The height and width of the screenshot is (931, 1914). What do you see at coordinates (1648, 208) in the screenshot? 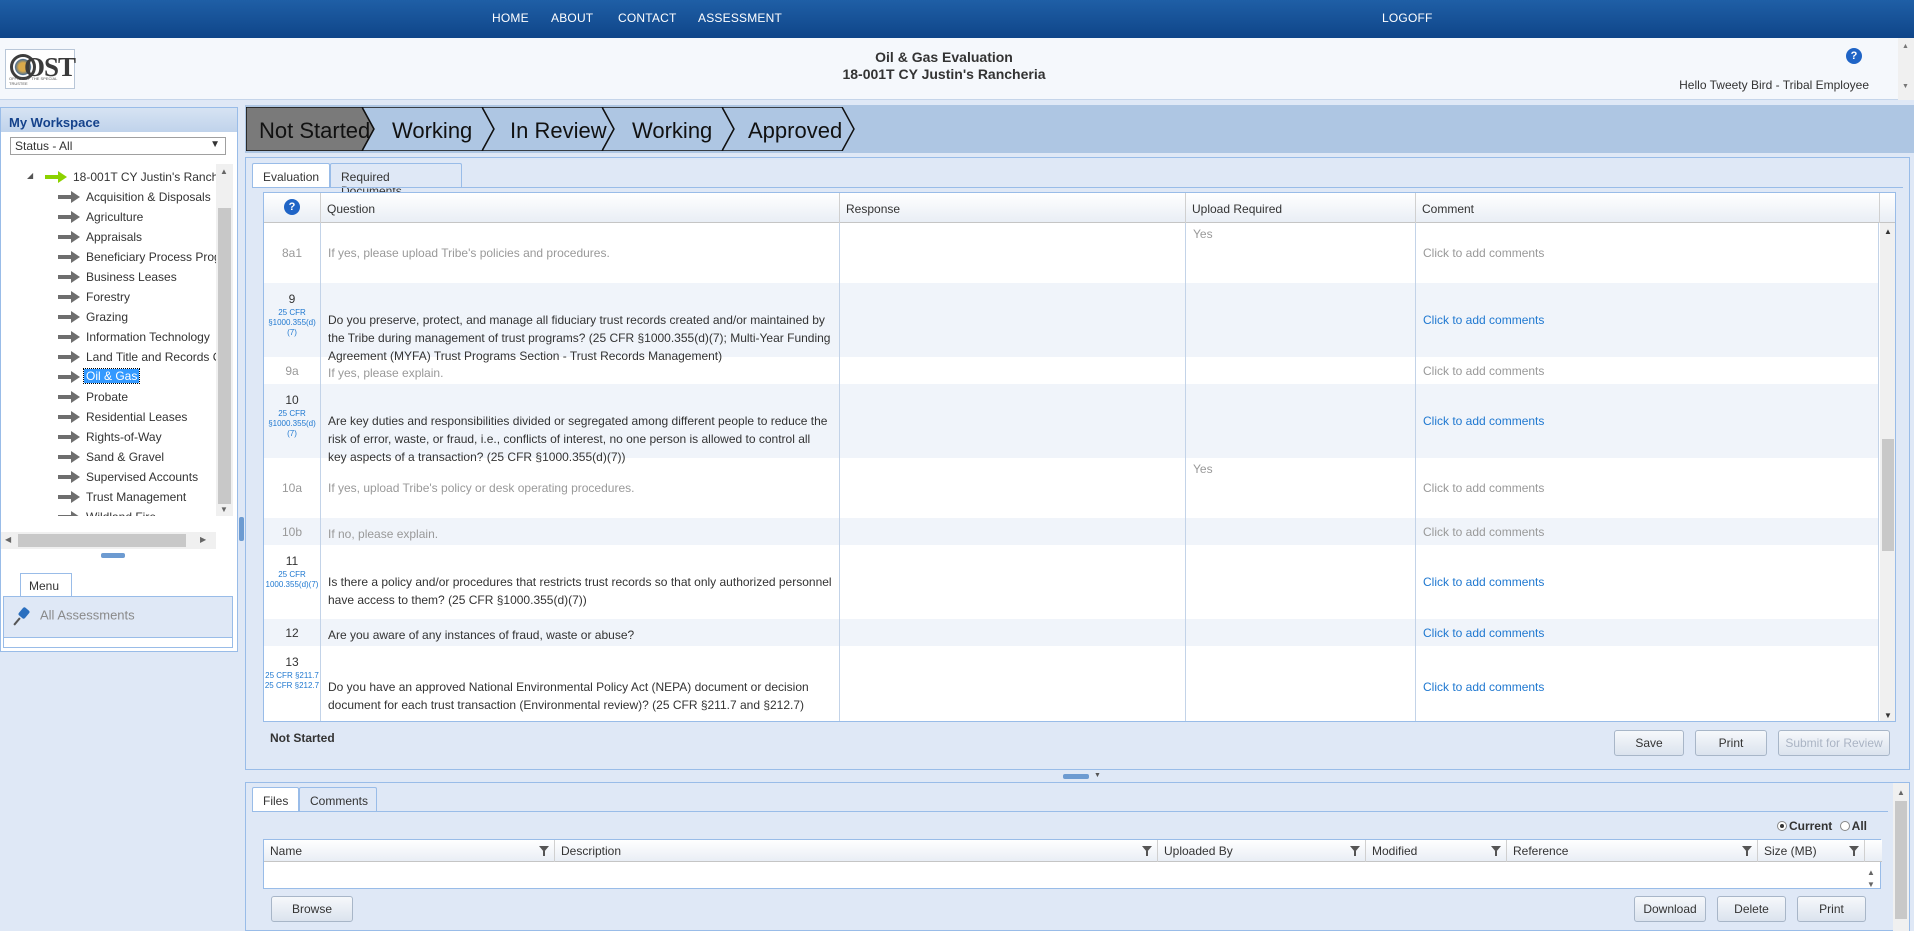
I see `column-comment: Comment` at bounding box center [1648, 208].